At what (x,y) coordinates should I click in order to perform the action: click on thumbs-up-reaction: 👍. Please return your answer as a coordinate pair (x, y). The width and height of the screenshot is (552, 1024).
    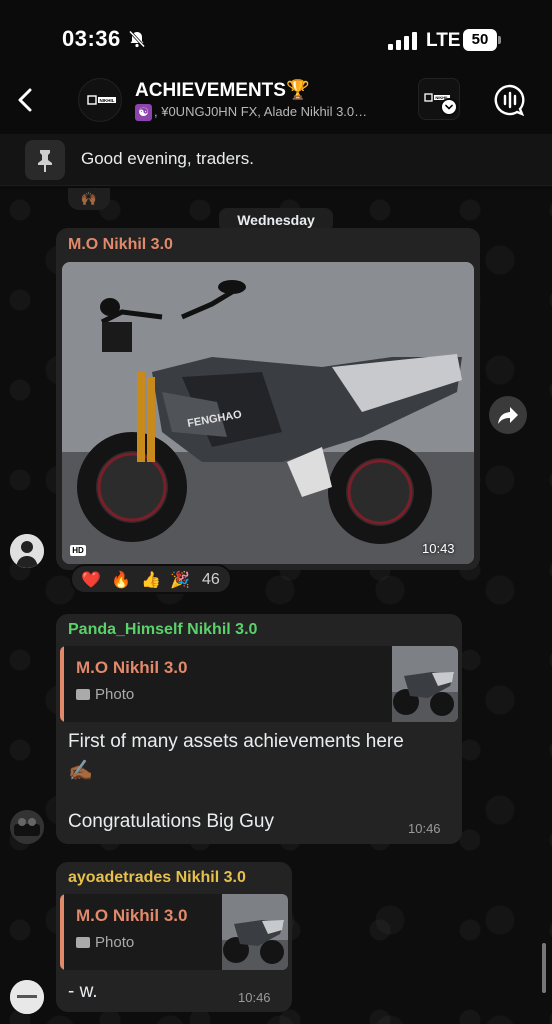
    Looking at the image, I should click on (151, 580).